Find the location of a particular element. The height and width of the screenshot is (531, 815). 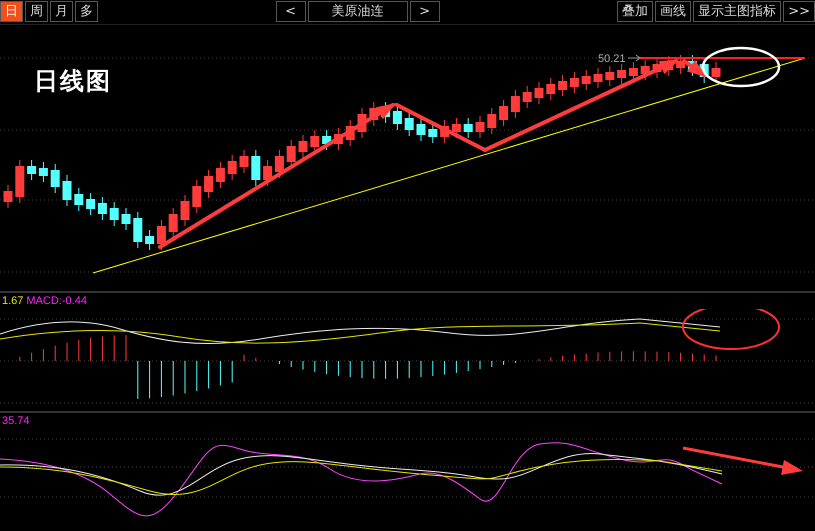

toolbar-button: 显示主图指标 is located at coordinates (737, 11).